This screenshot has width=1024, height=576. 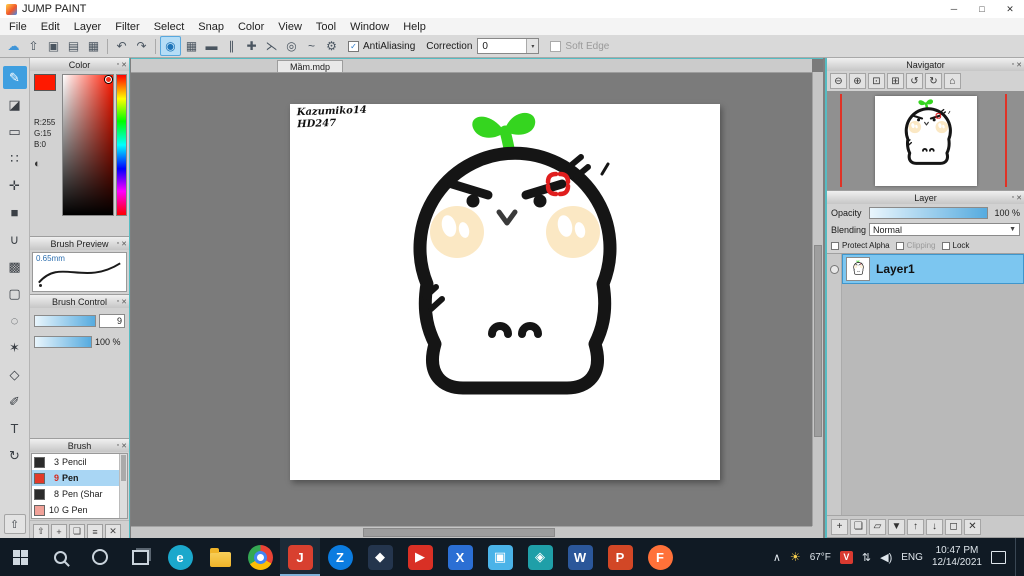 I want to click on parallel-snap-icon: ∥, so click(x=231, y=46).